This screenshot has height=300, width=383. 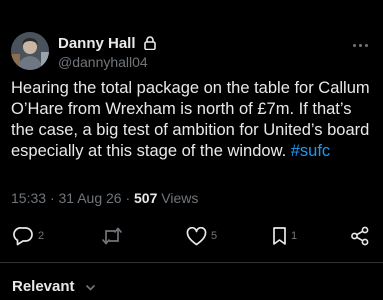 I want to click on reply-icon, so click(x=23, y=236).